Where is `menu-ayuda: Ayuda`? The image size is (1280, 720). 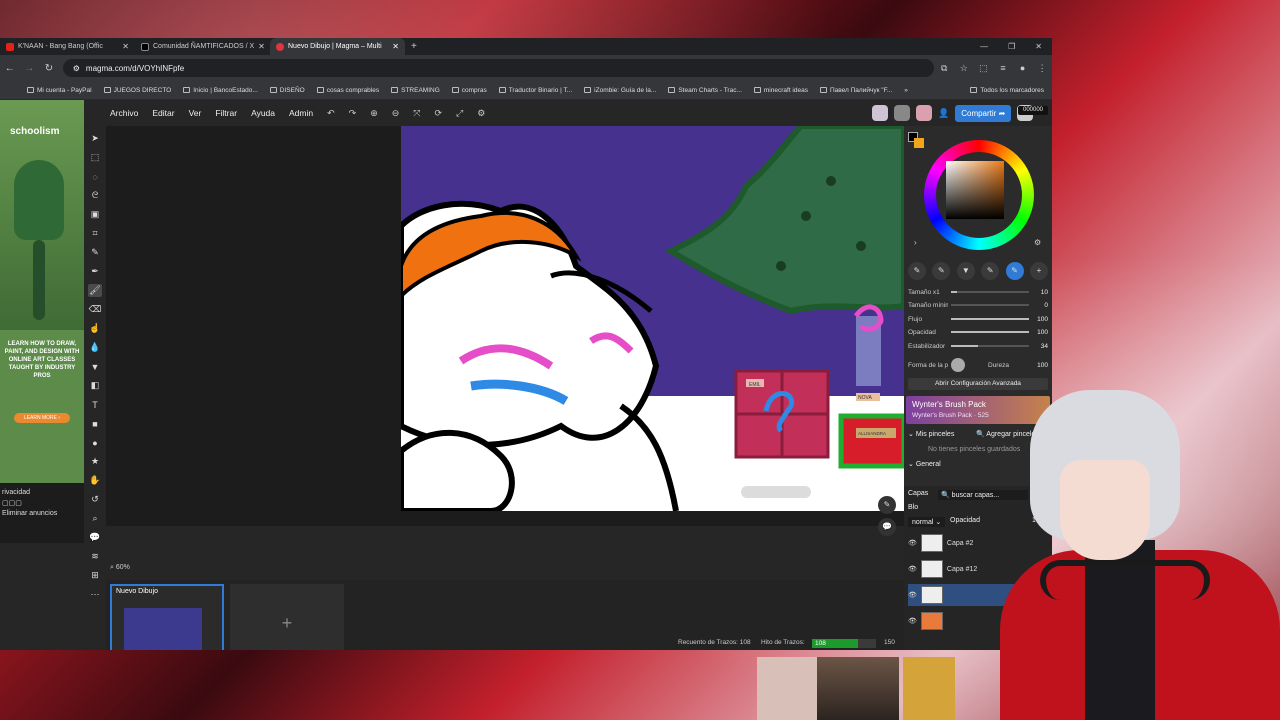 menu-ayuda: Ayuda is located at coordinates (263, 113).